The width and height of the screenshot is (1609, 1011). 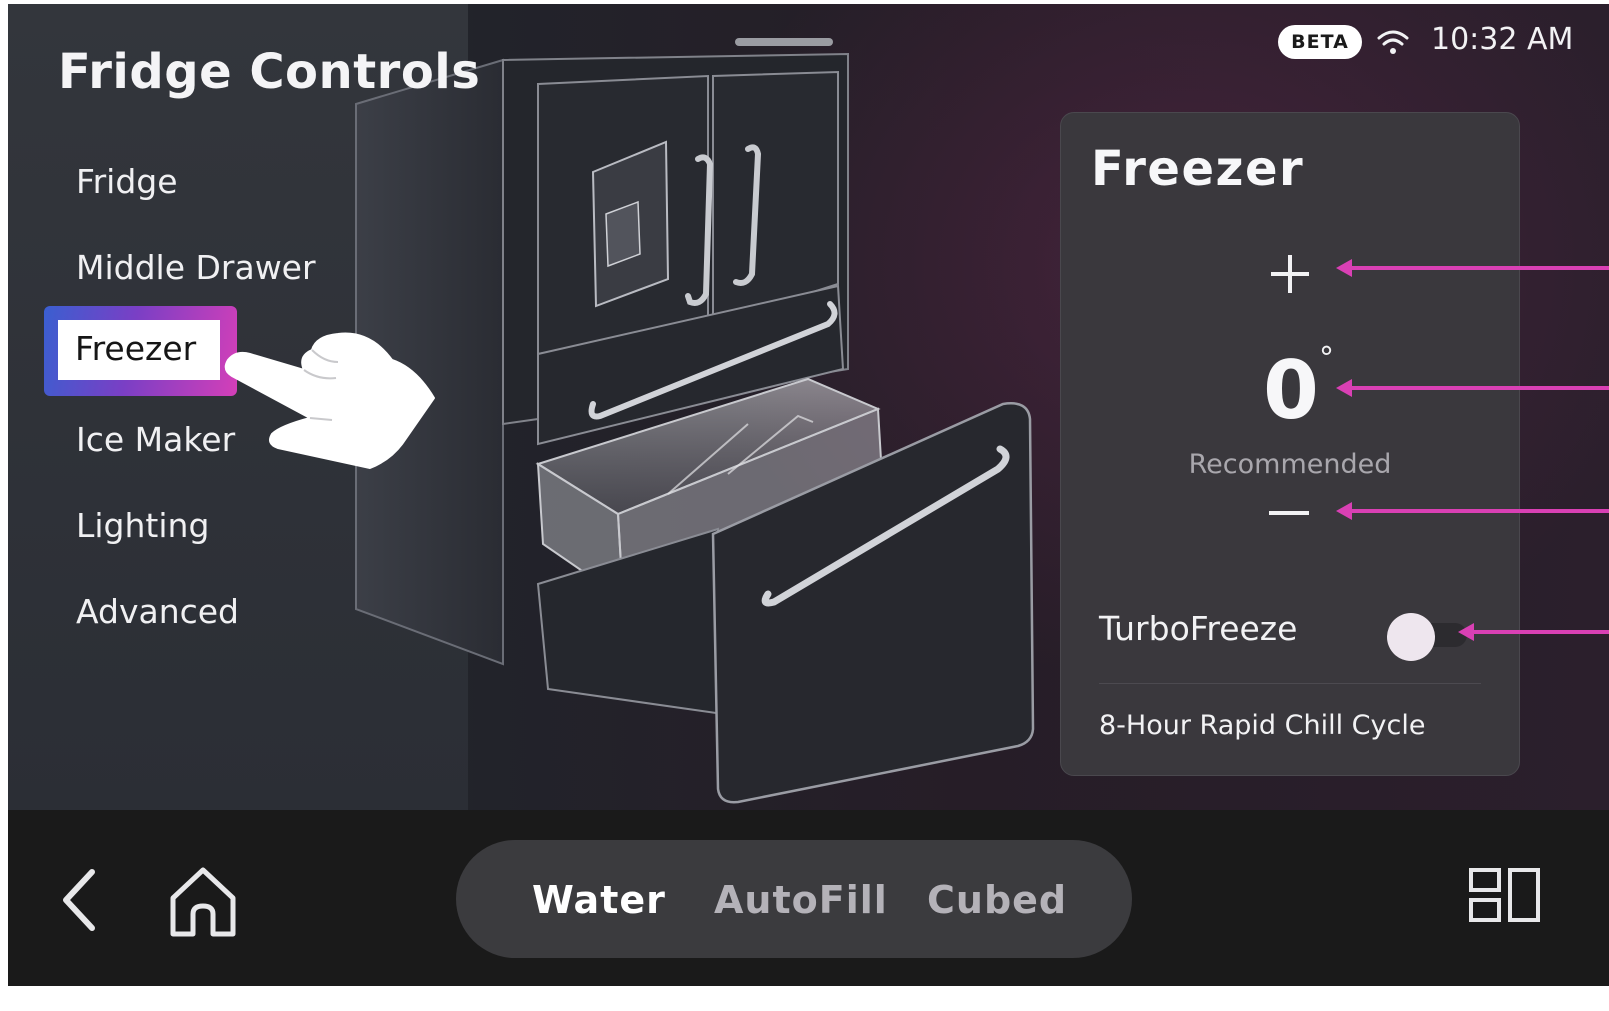 What do you see at coordinates (1479, 511) in the screenshot?
I see `callout-line-decrease` at bounding box center [1479, 511].